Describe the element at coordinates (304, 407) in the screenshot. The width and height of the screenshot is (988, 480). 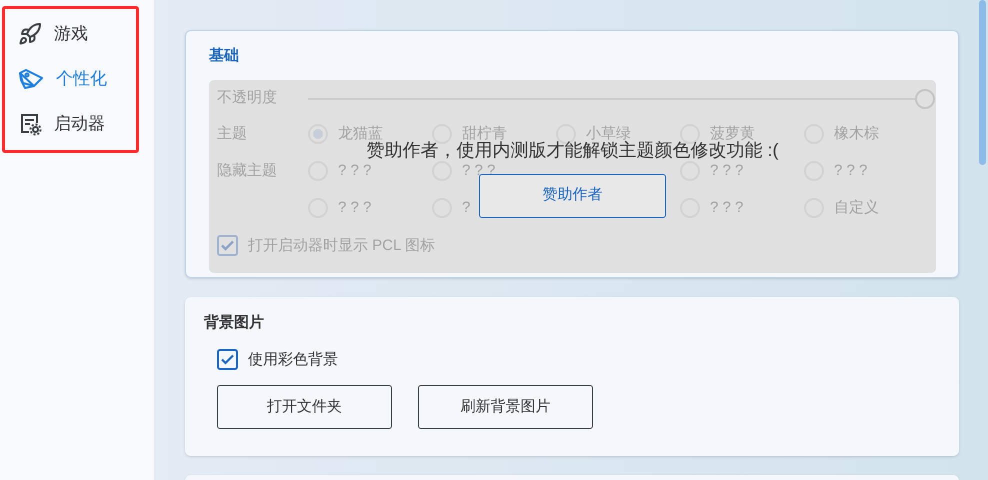
I see `action-button: 打开文件夹` at that location.